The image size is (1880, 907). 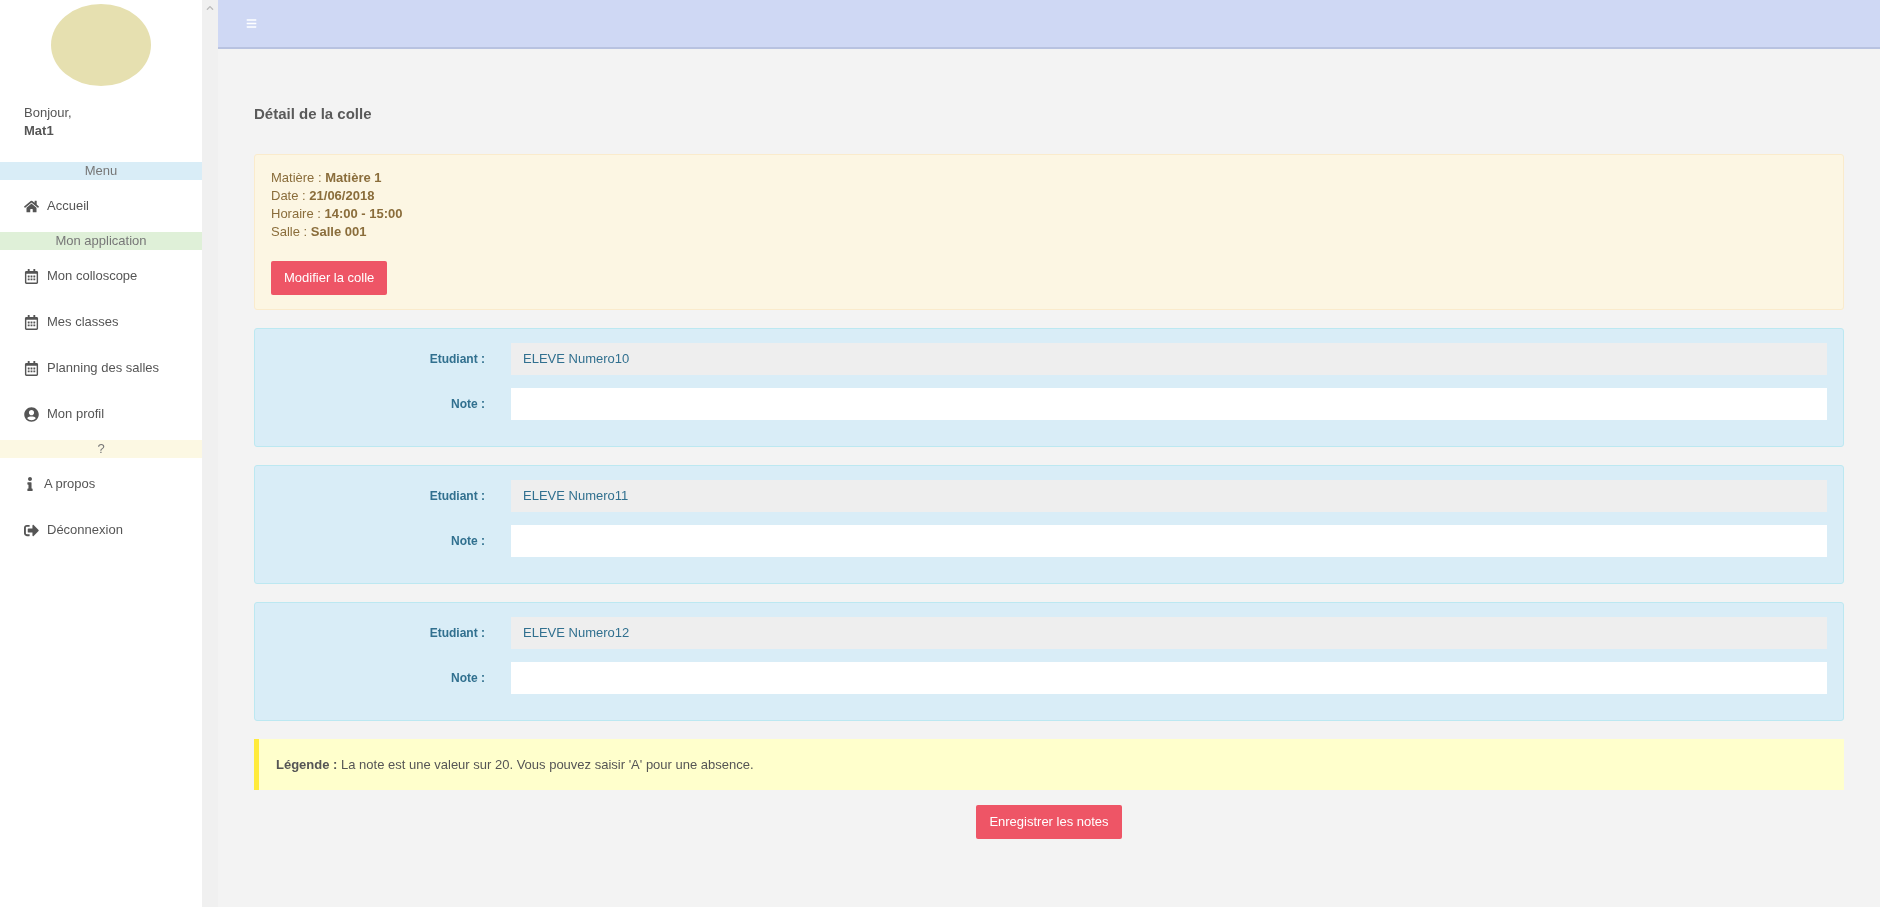 I want to click on user-name: Mat1, so click(x=39, y=131).